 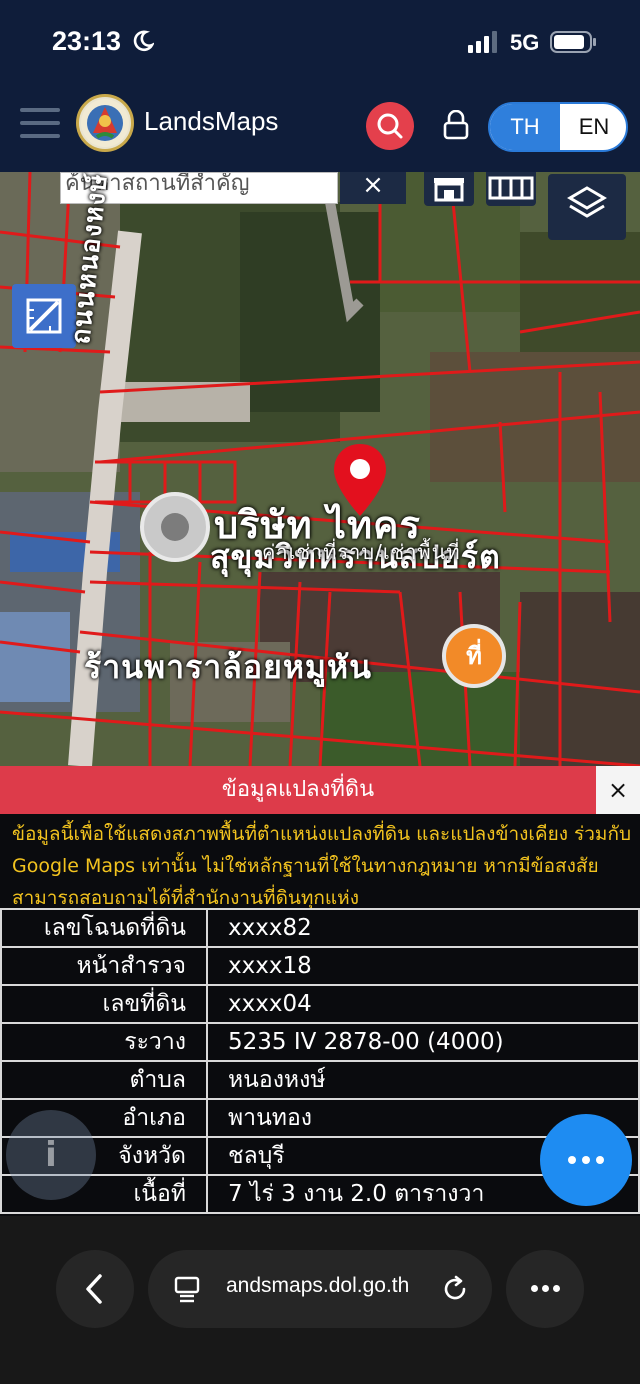 I want to click on table-row: เลขที่ดิน xxxx04, so click(x=320, y=1004).